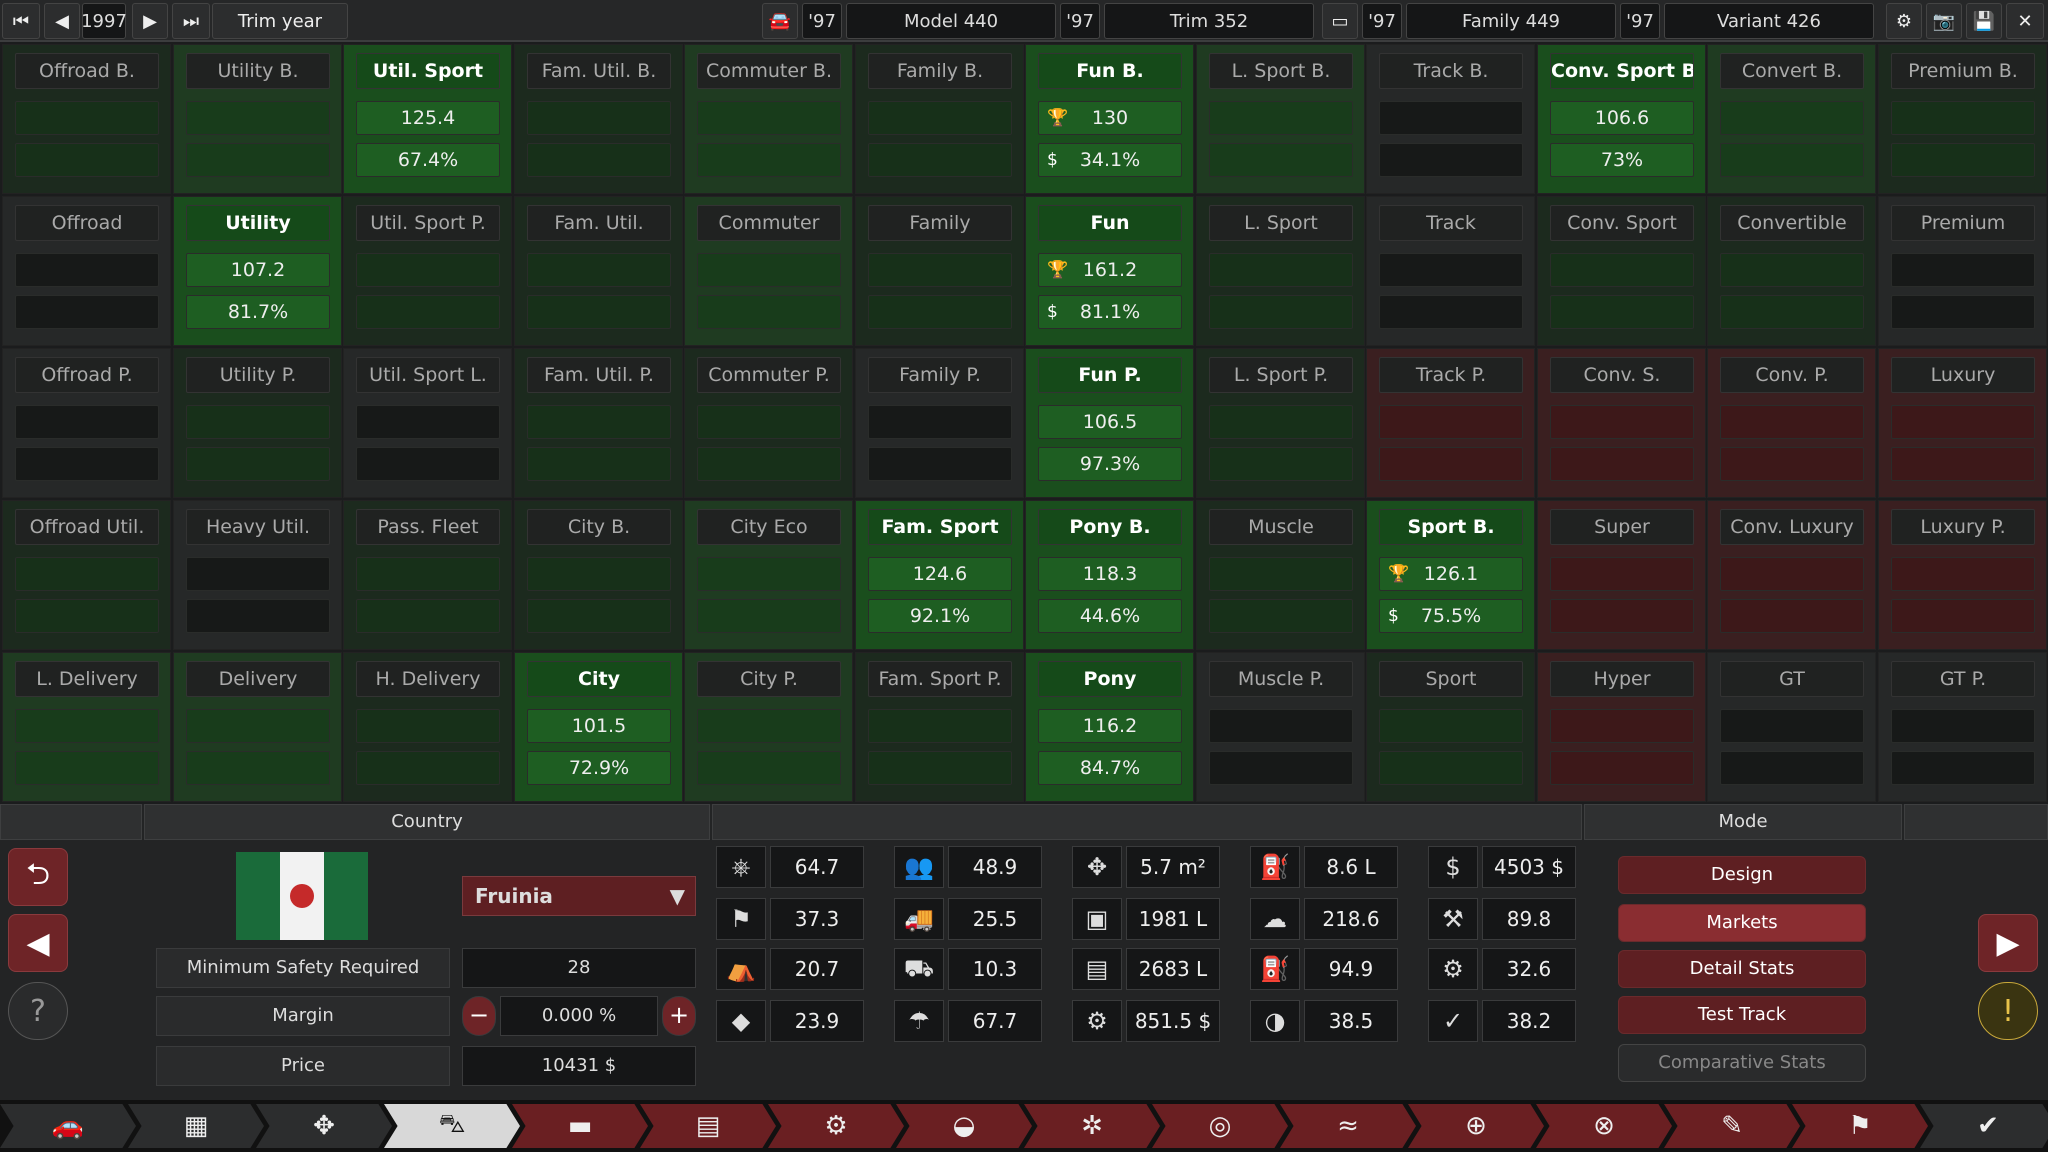  I want to click on market-cell: Conv. P., so click(1791, 423).